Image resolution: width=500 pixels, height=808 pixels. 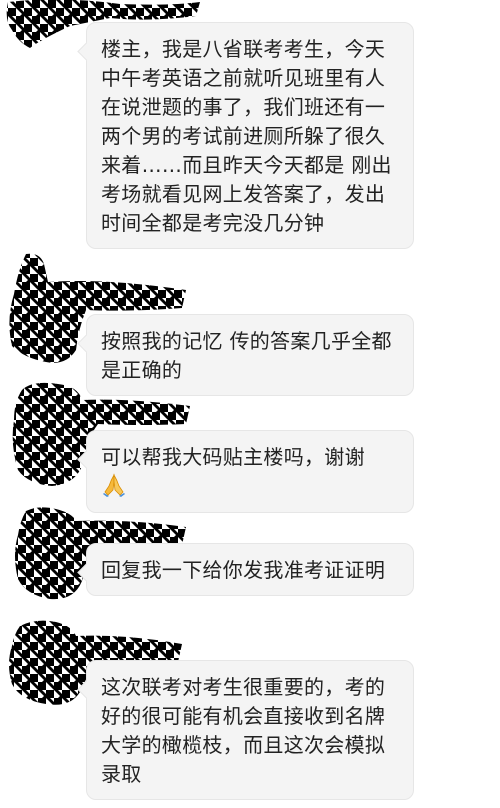 I want to click on message-bubble: 回复我一下给你发我准考证证明, so click(x=250, y=569).